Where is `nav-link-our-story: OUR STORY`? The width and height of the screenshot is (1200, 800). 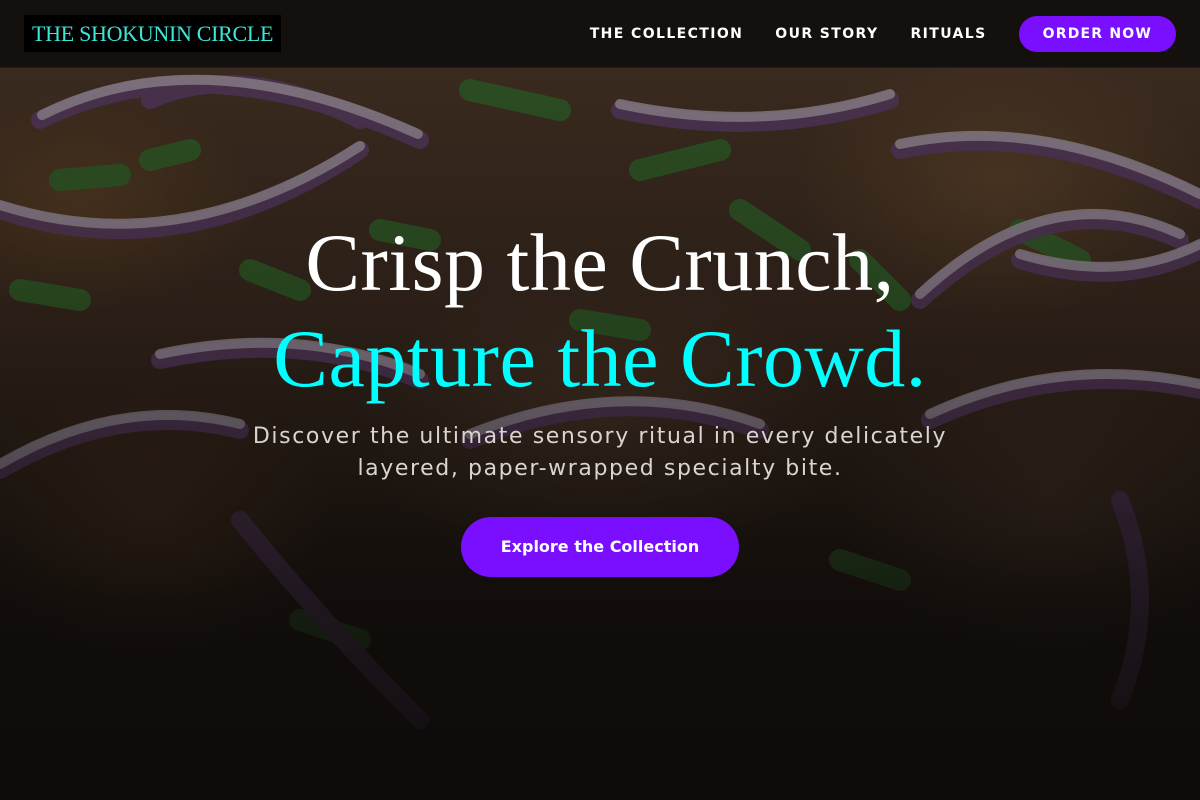
nav-link-our-story: OUR STORY is located at coordinates (826, 34).